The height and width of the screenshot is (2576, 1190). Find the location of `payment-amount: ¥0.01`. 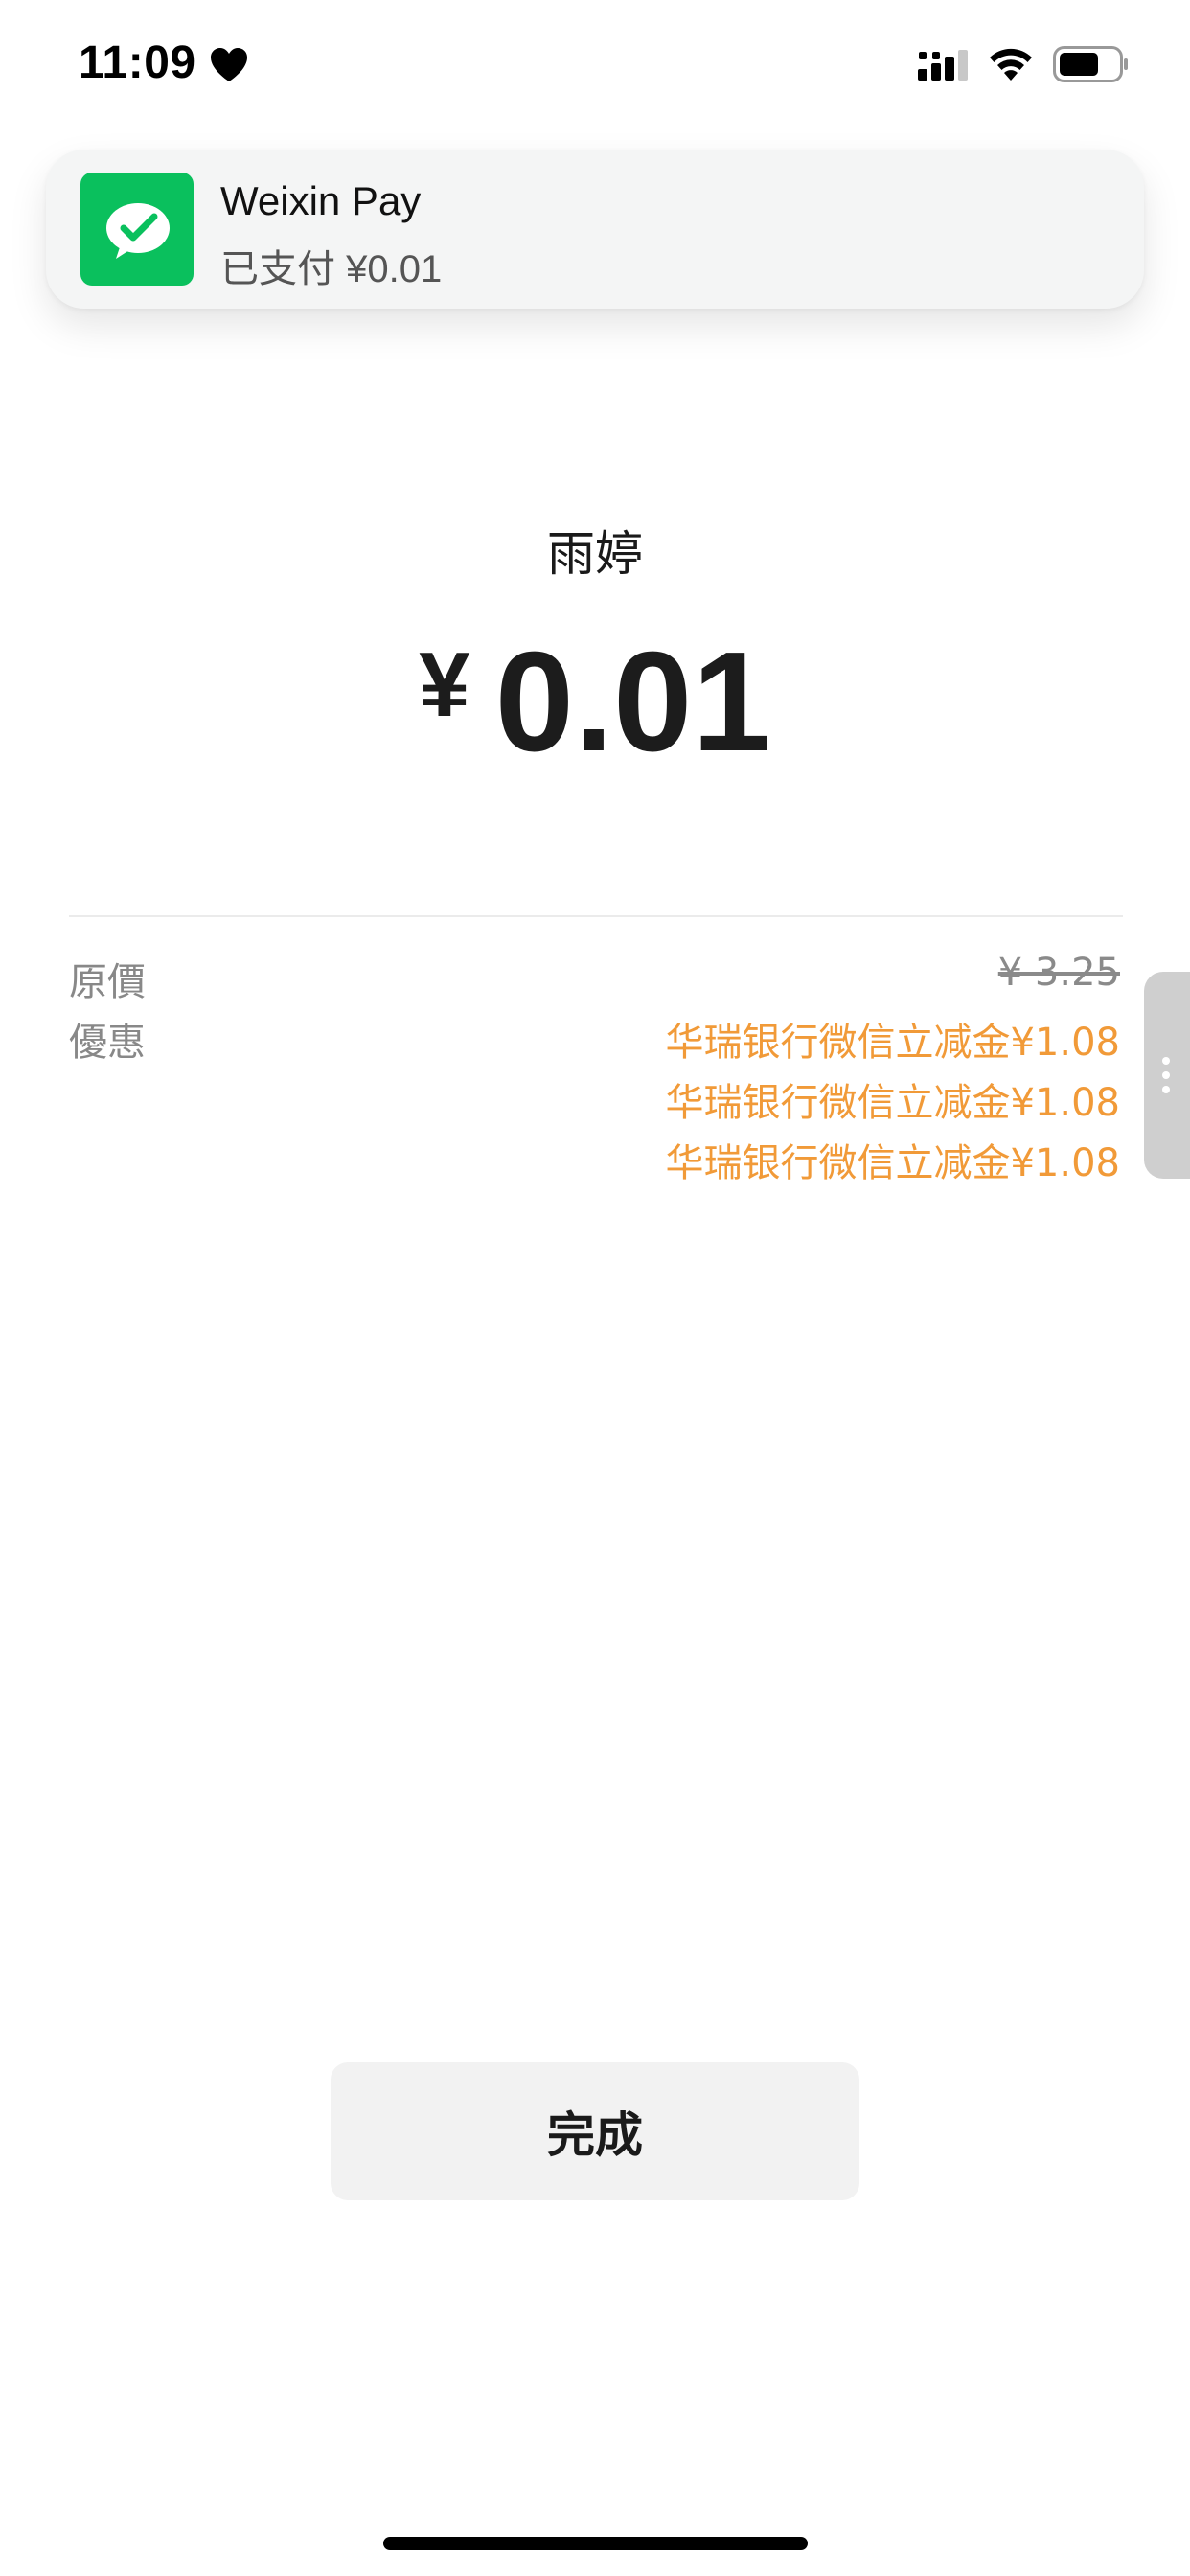

payment-amount: ¥0.01 is located at coordinates (595, 711).